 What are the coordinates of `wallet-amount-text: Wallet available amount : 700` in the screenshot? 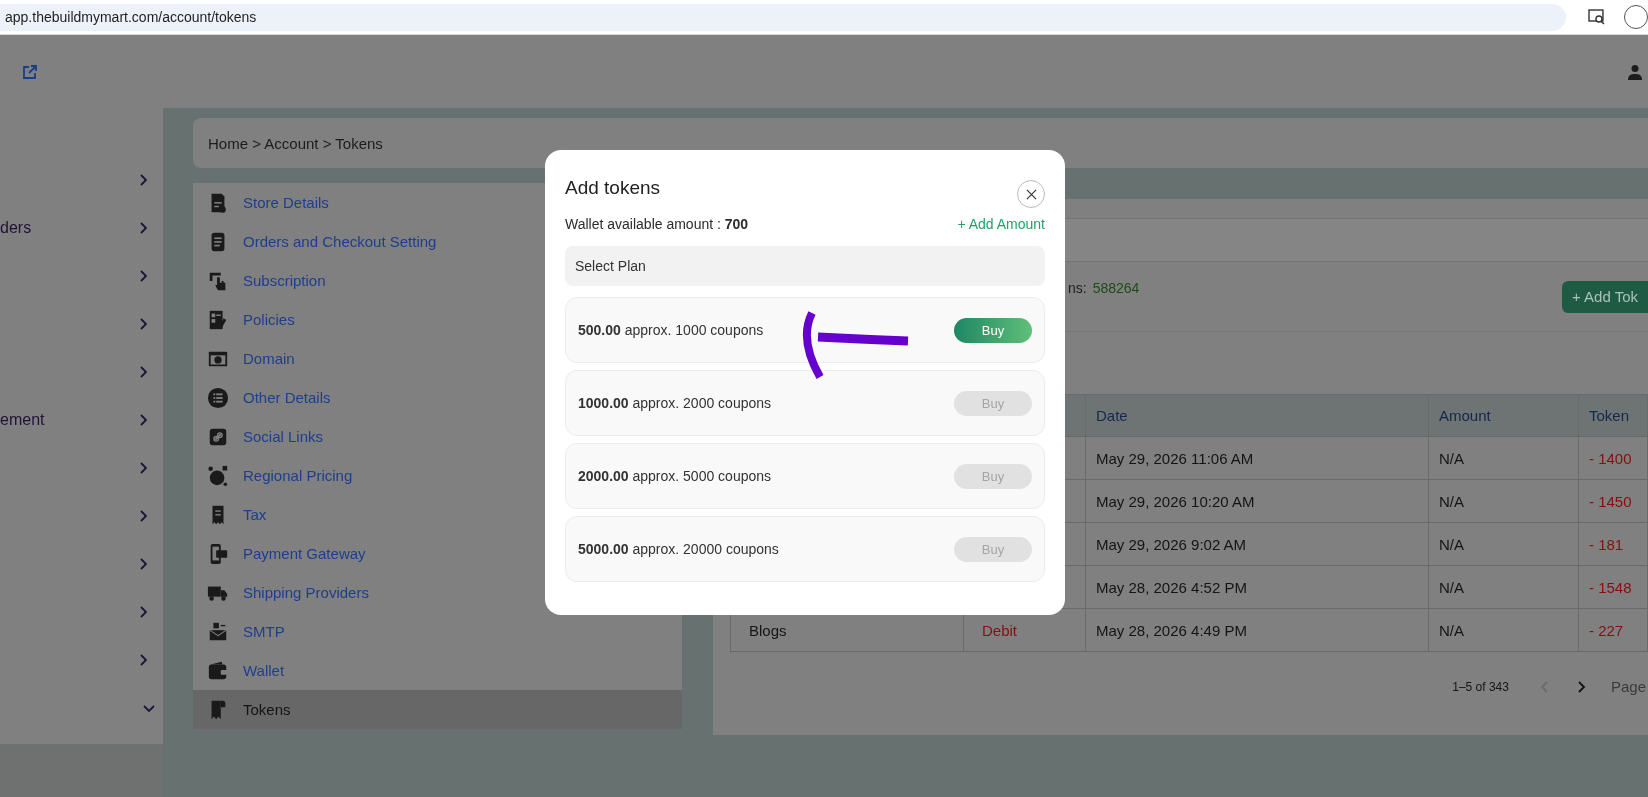 It's located at (657, 224).